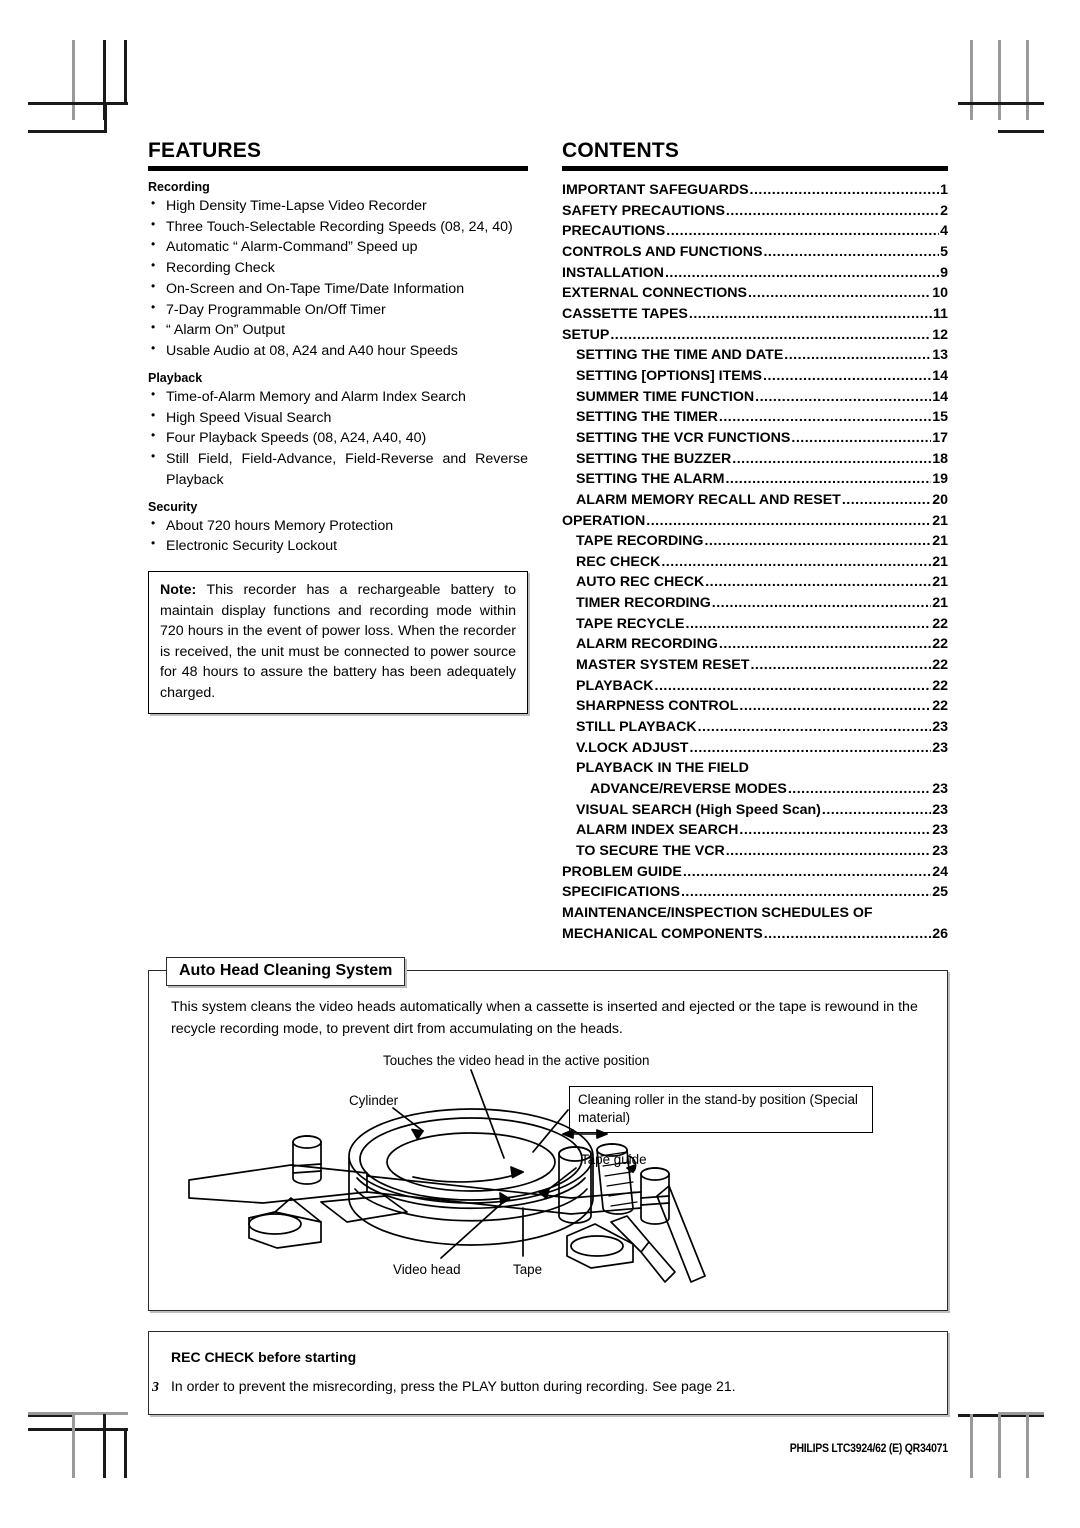  I want to click on toc-entry: MASTER SYSTEM RESET 22, so click(755, 665).